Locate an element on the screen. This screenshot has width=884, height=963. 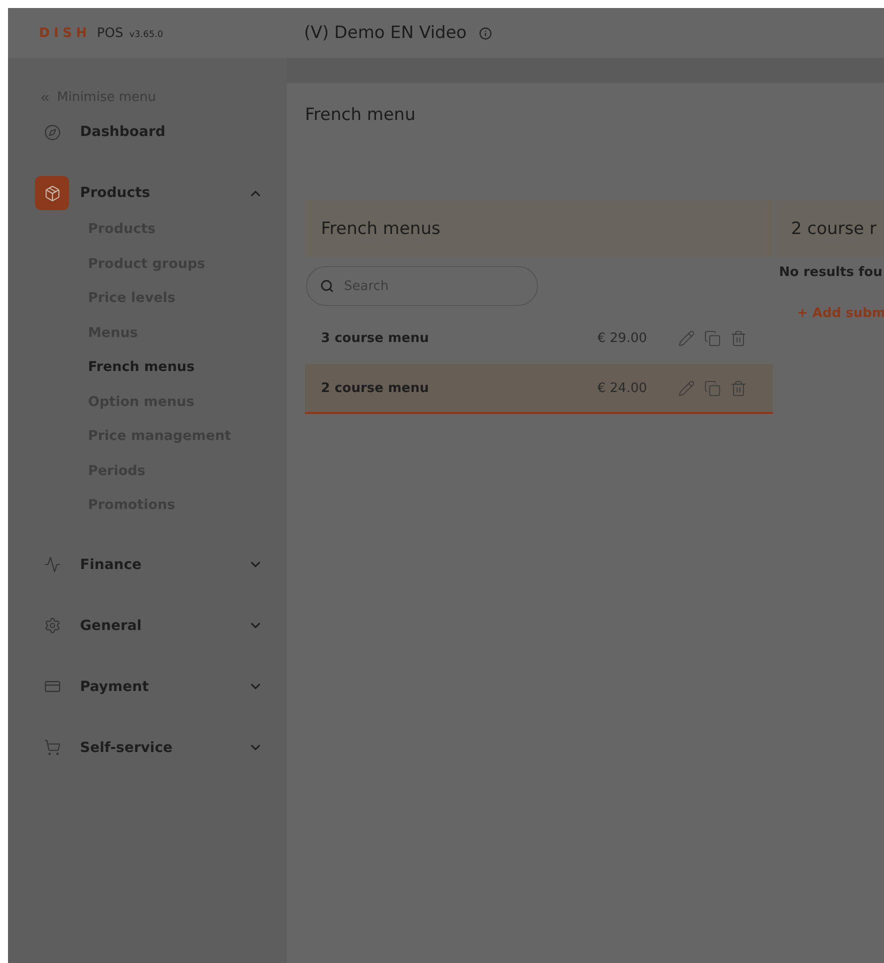
sidebar-item: Self-service is located at coordinates (147, 747).